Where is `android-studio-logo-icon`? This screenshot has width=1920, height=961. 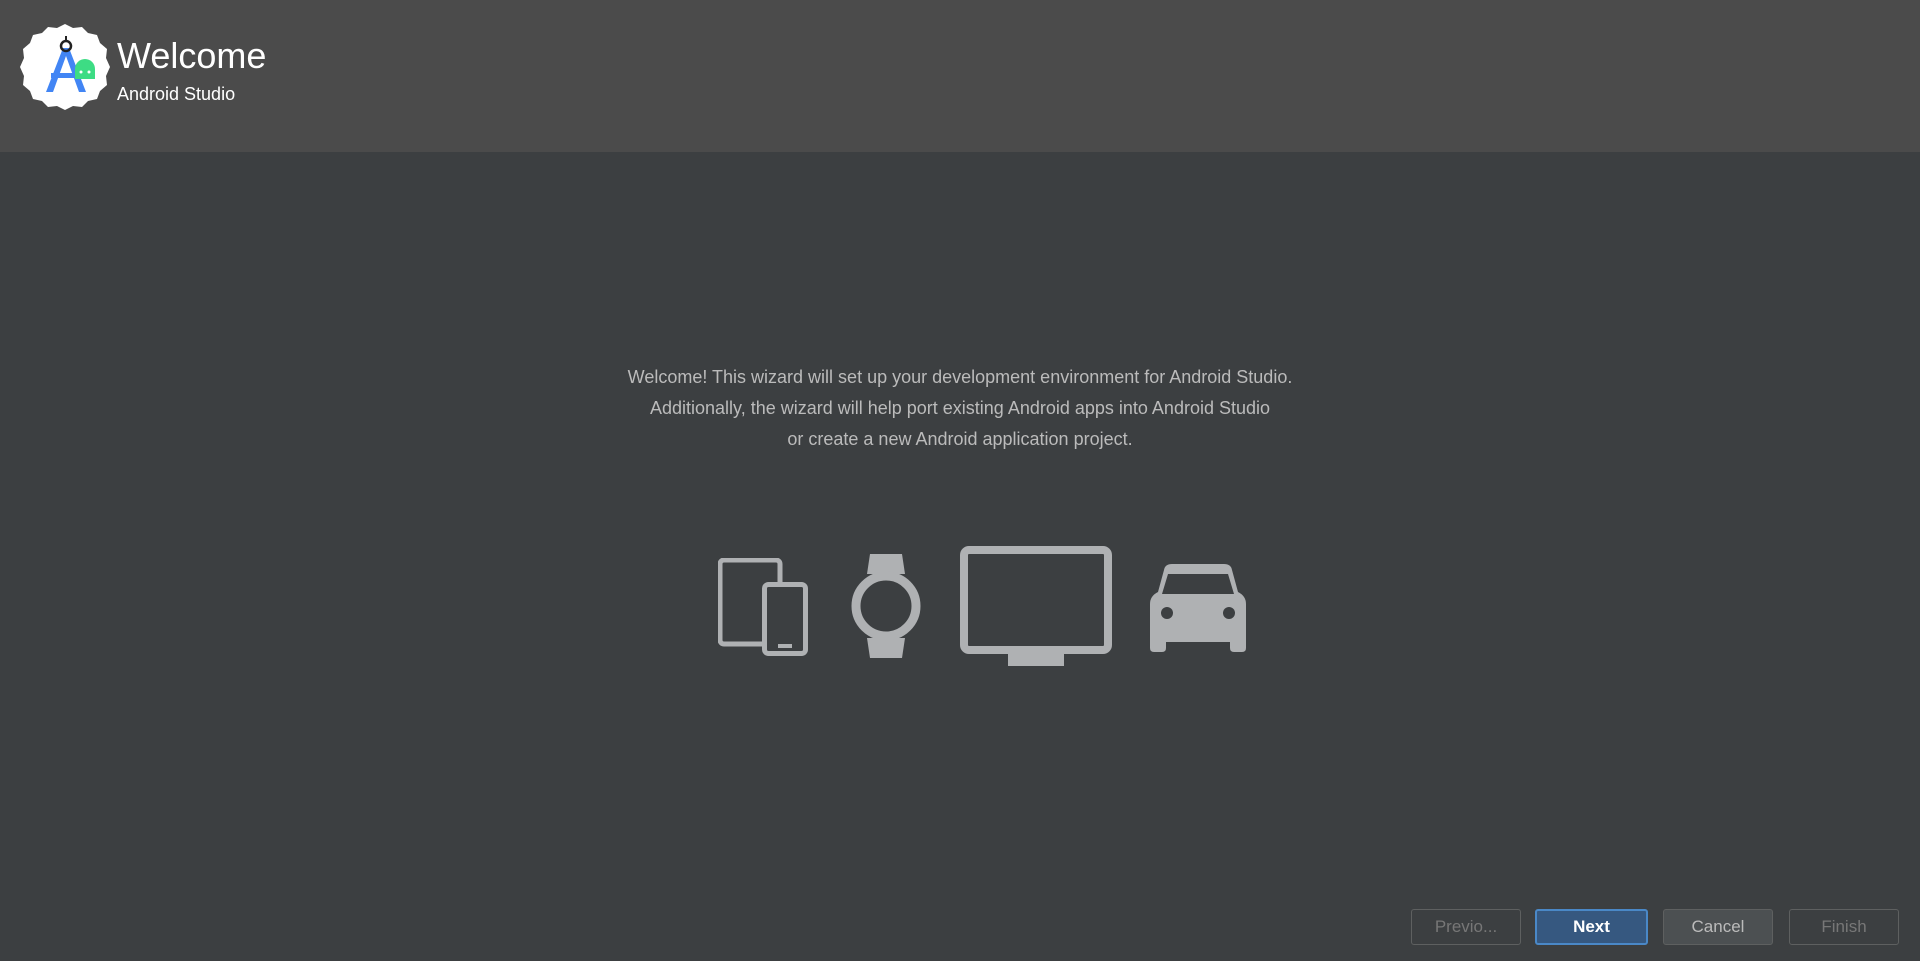
android-studio-logo-icon is located at coordinates (65, 67).